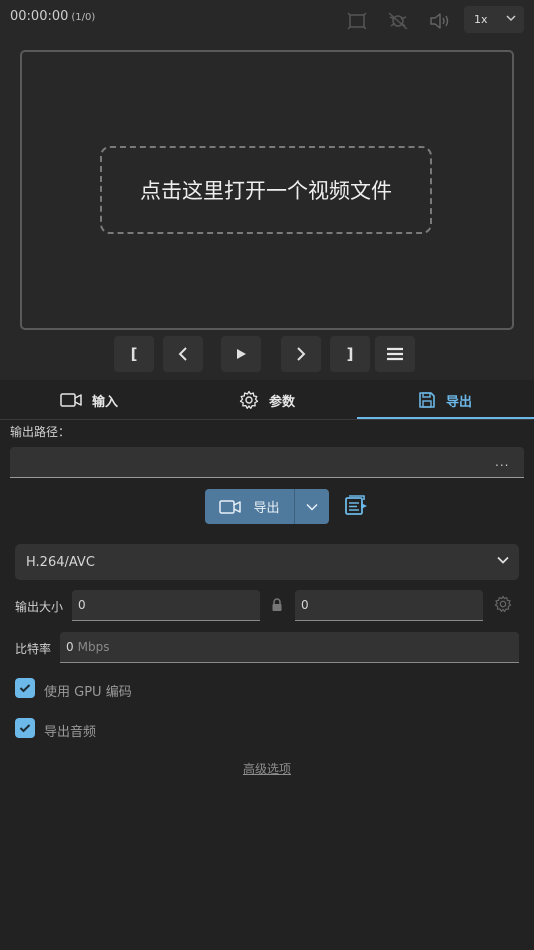 This screenshot has height=950, width=534. I want to click on gpu-encoding-checkbox, so click(25, 688).